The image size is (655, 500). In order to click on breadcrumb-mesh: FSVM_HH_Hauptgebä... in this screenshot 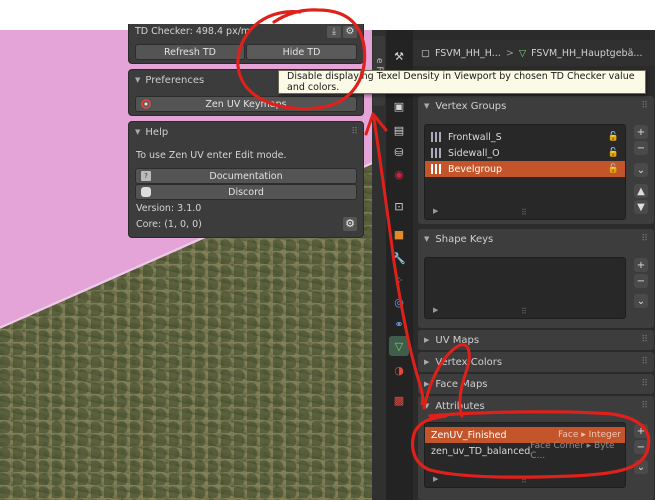, I will do `click(586, 53)`.